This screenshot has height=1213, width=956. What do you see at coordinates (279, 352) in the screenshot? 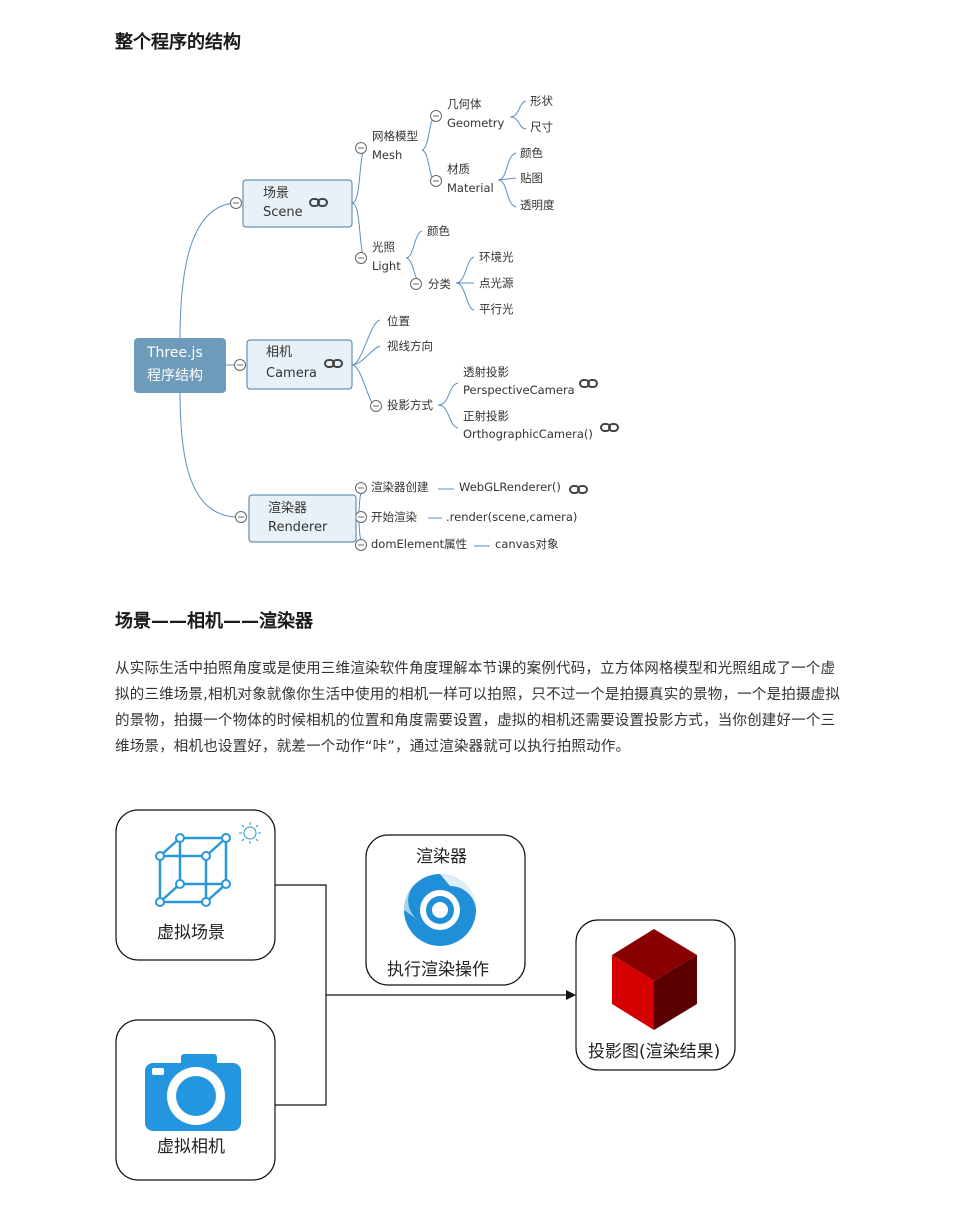
I see `camera-label-cn: 相机` at bounding box center [279, 352].